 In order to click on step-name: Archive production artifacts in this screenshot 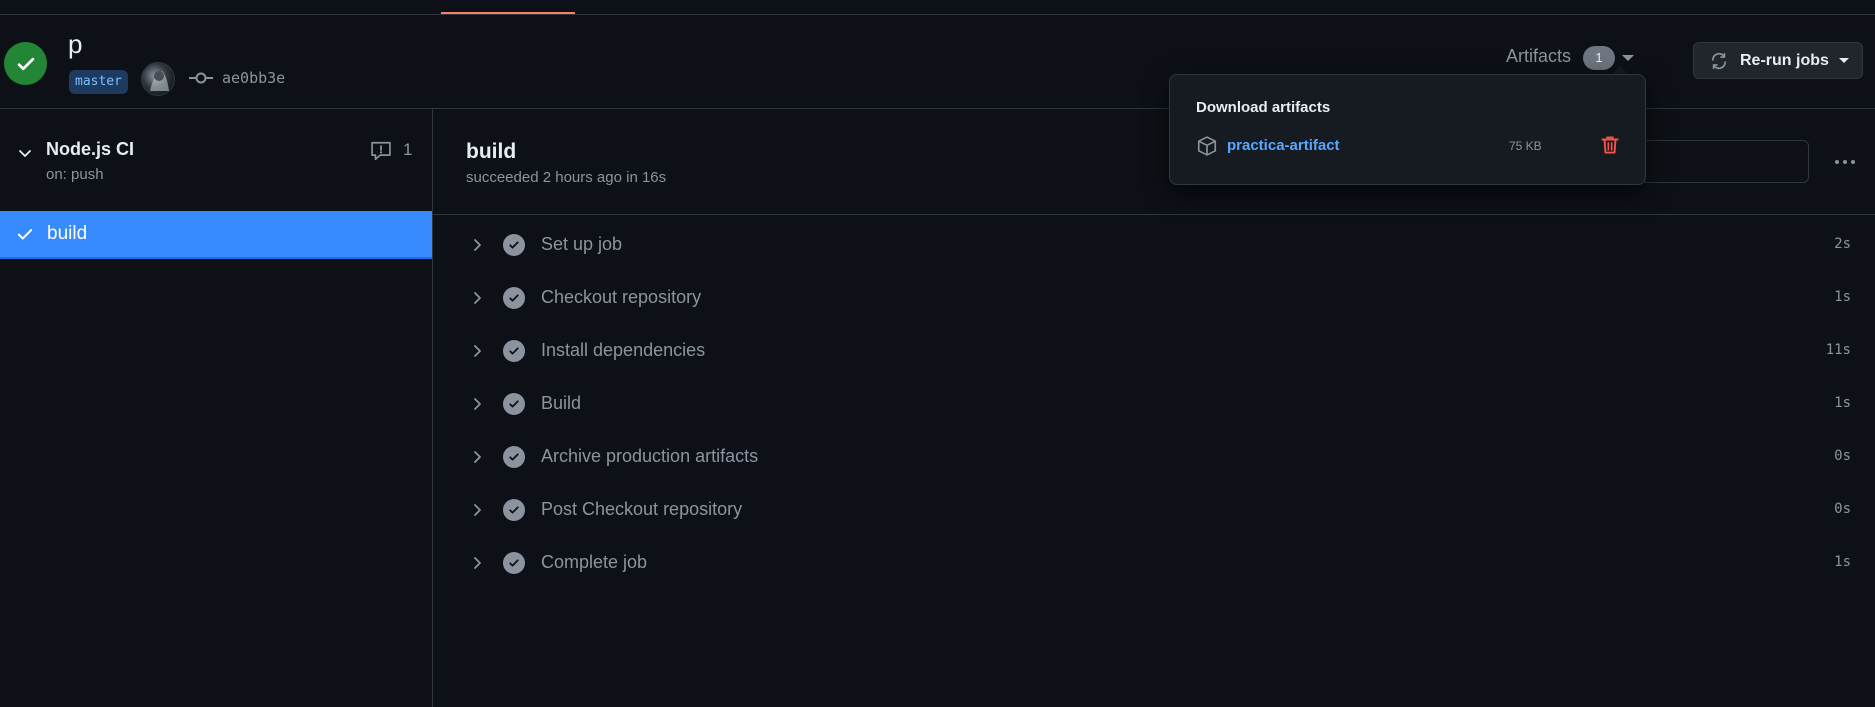, I will do `click(650, 456)`.